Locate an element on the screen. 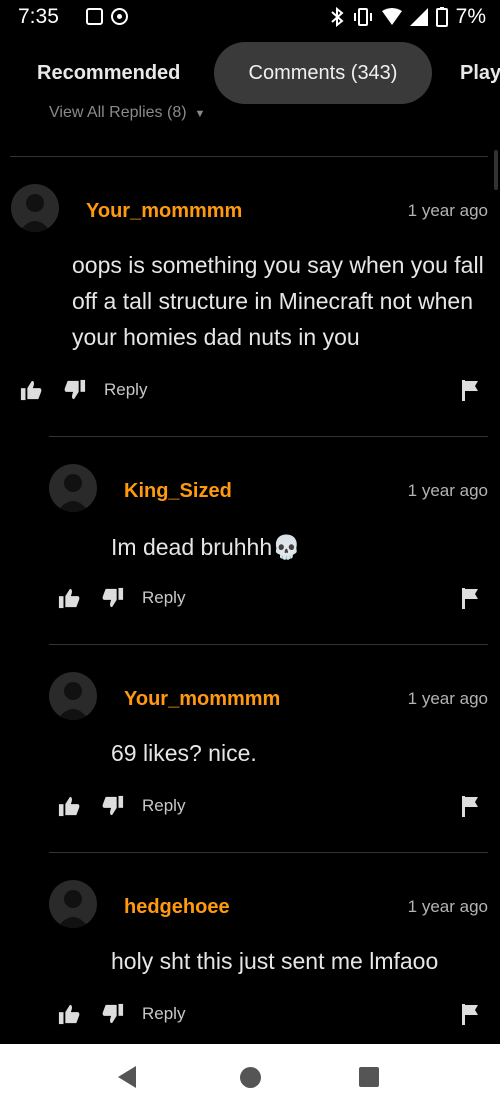 This screenshot has width=500, height=1112. tab-bar: Recommended Comments (343) Play is located at coordinates (250, 73).